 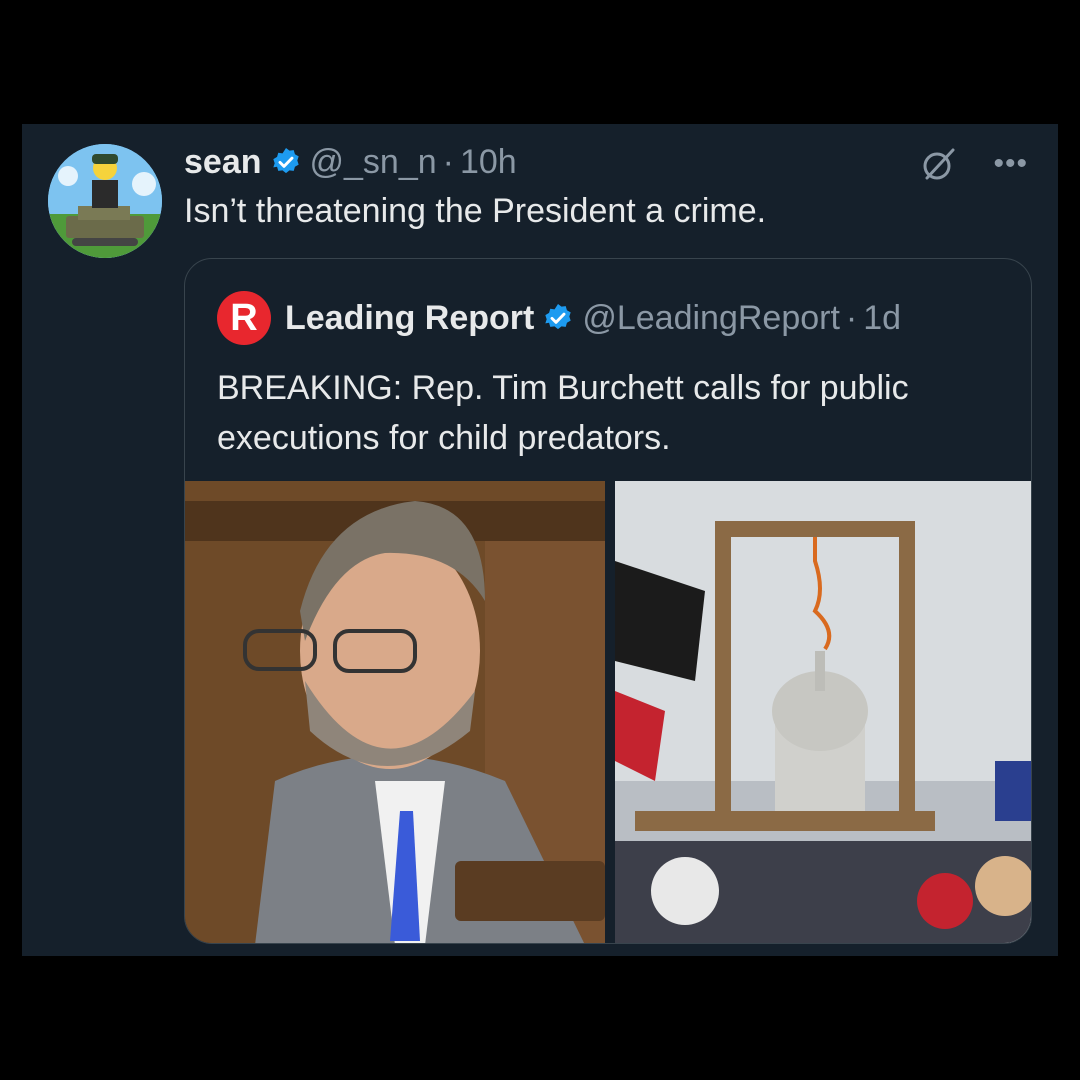 What do you see at coordinates (223, 162) in the screenshot?
I see `author-name: sean` at bounding box center [223, 162].